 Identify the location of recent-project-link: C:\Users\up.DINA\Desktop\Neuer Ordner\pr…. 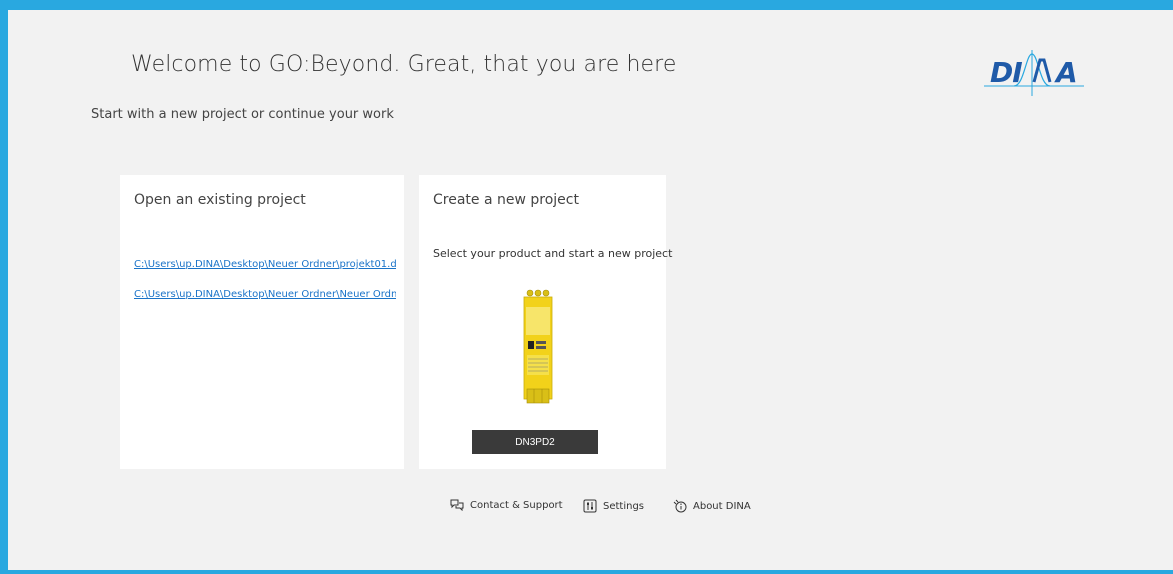
(265, 264).